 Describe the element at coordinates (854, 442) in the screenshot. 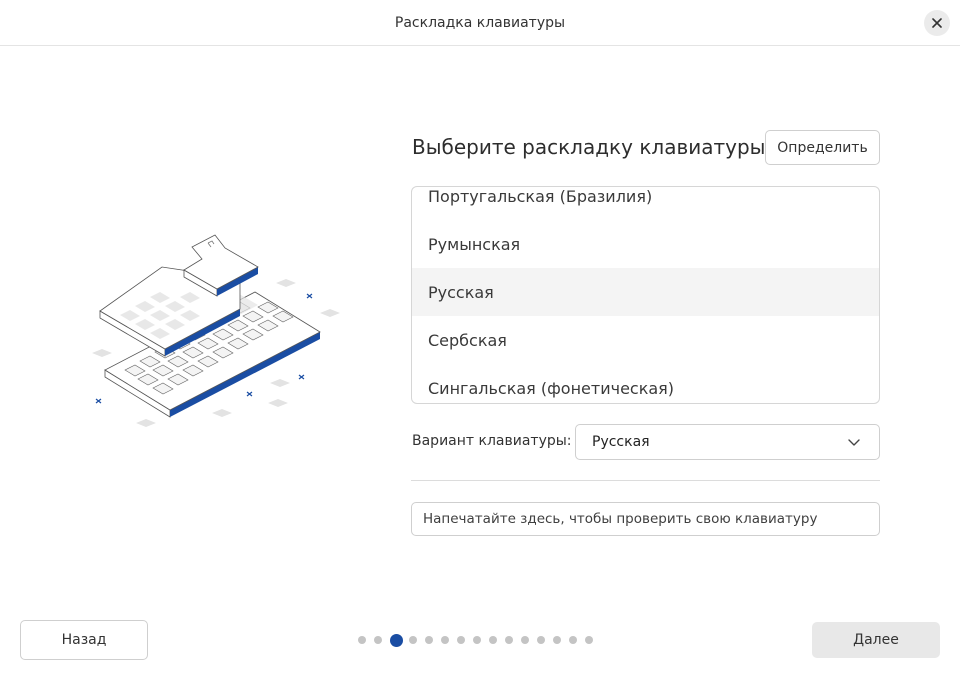

I see `chevron-down-icon` at that location.